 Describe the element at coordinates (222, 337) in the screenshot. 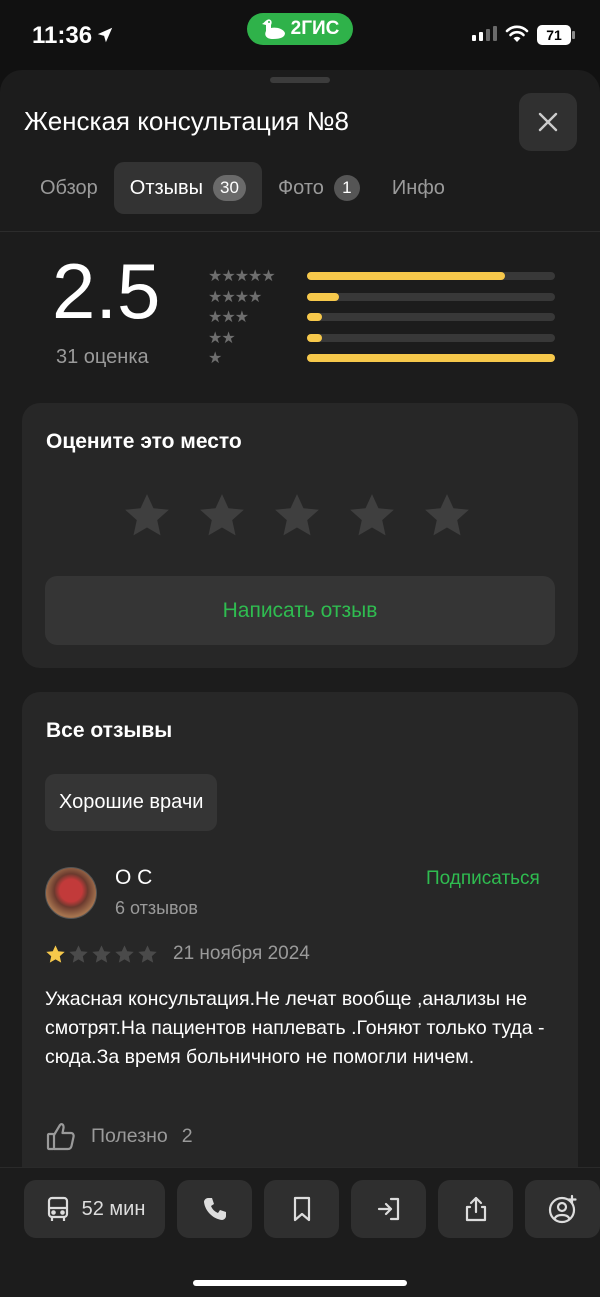

I see `distribution-stars: ★★` at that location.